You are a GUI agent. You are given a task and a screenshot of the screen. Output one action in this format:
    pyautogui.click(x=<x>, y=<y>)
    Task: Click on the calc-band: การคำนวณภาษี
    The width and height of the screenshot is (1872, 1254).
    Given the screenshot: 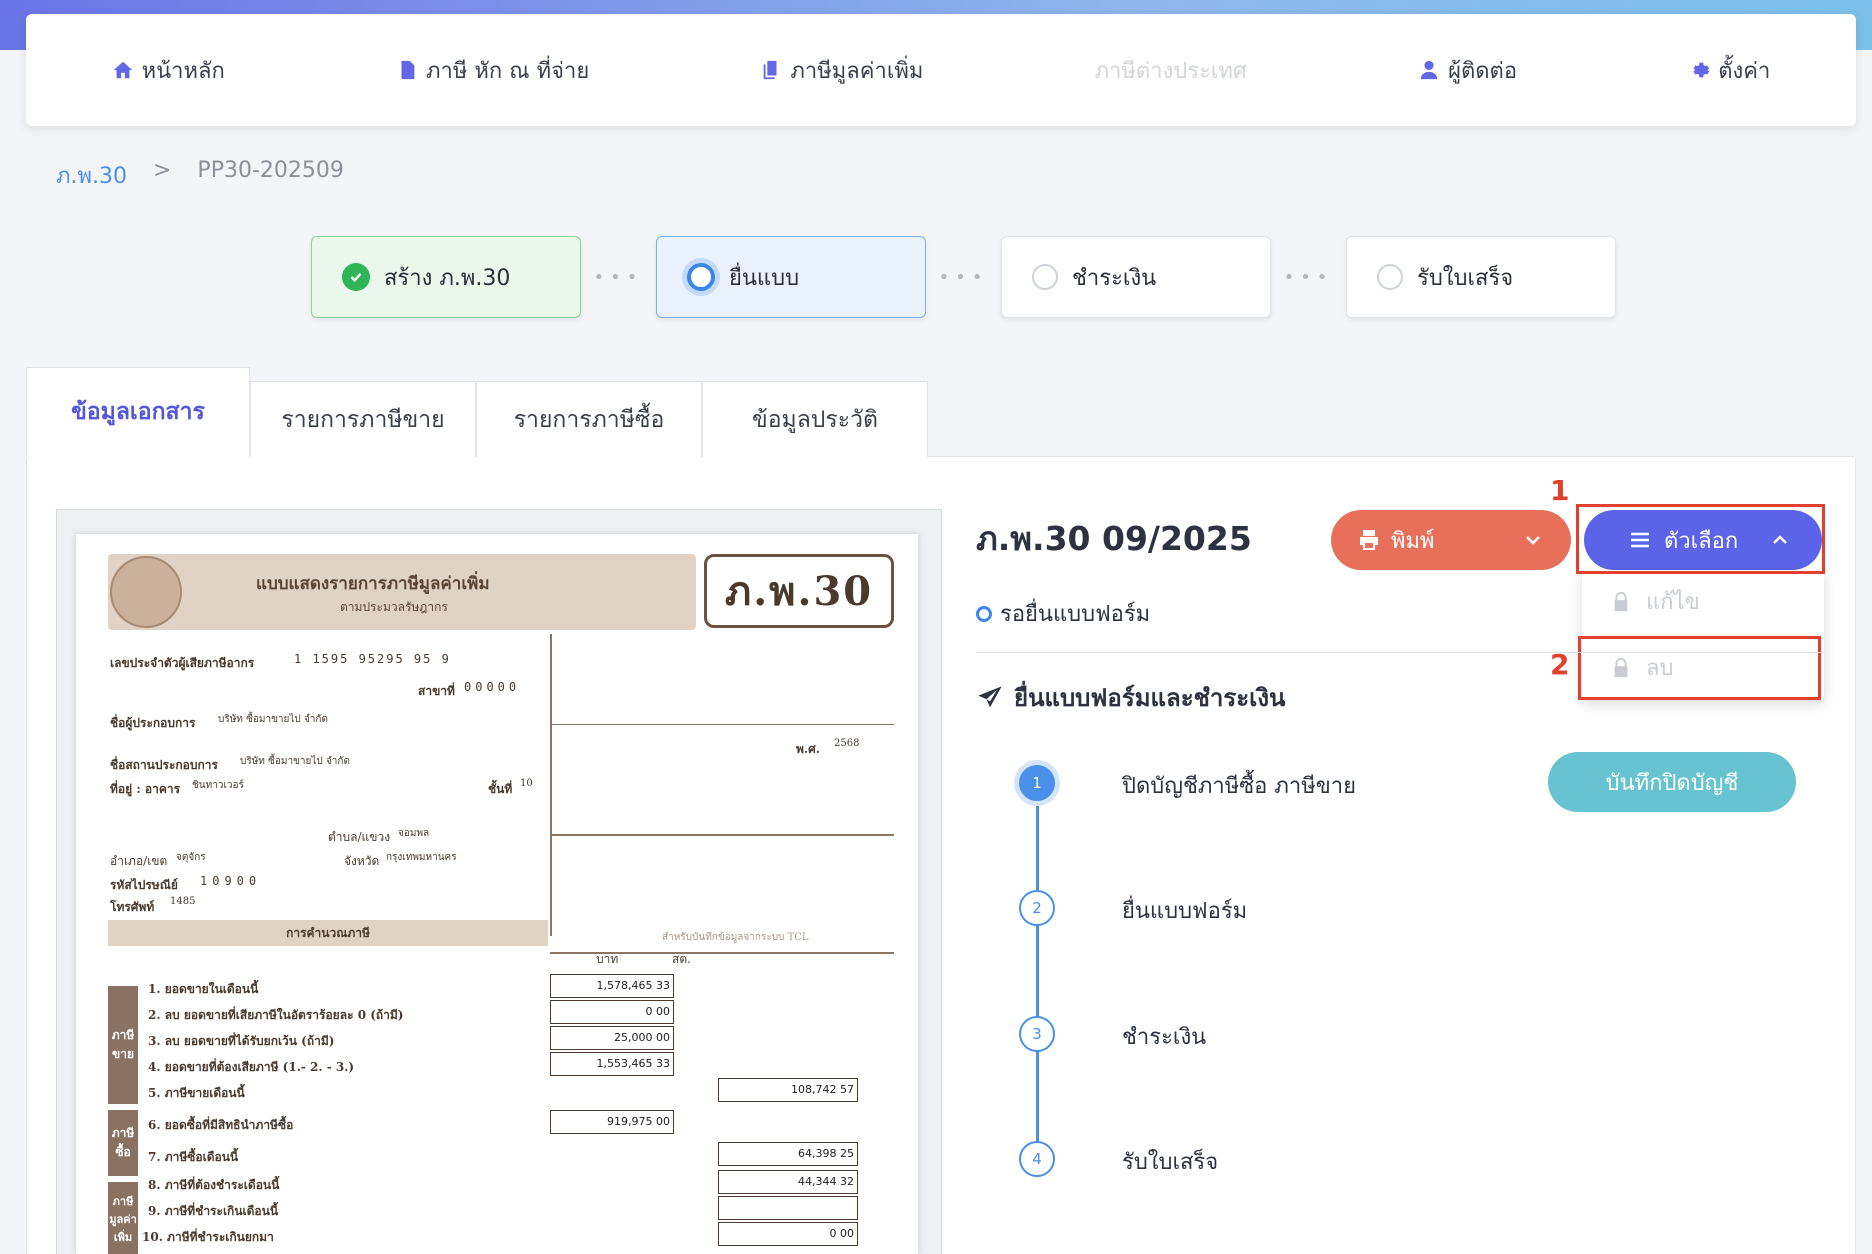 What is the action you would take?
    pyautogui.click(x=328, y=933)
    